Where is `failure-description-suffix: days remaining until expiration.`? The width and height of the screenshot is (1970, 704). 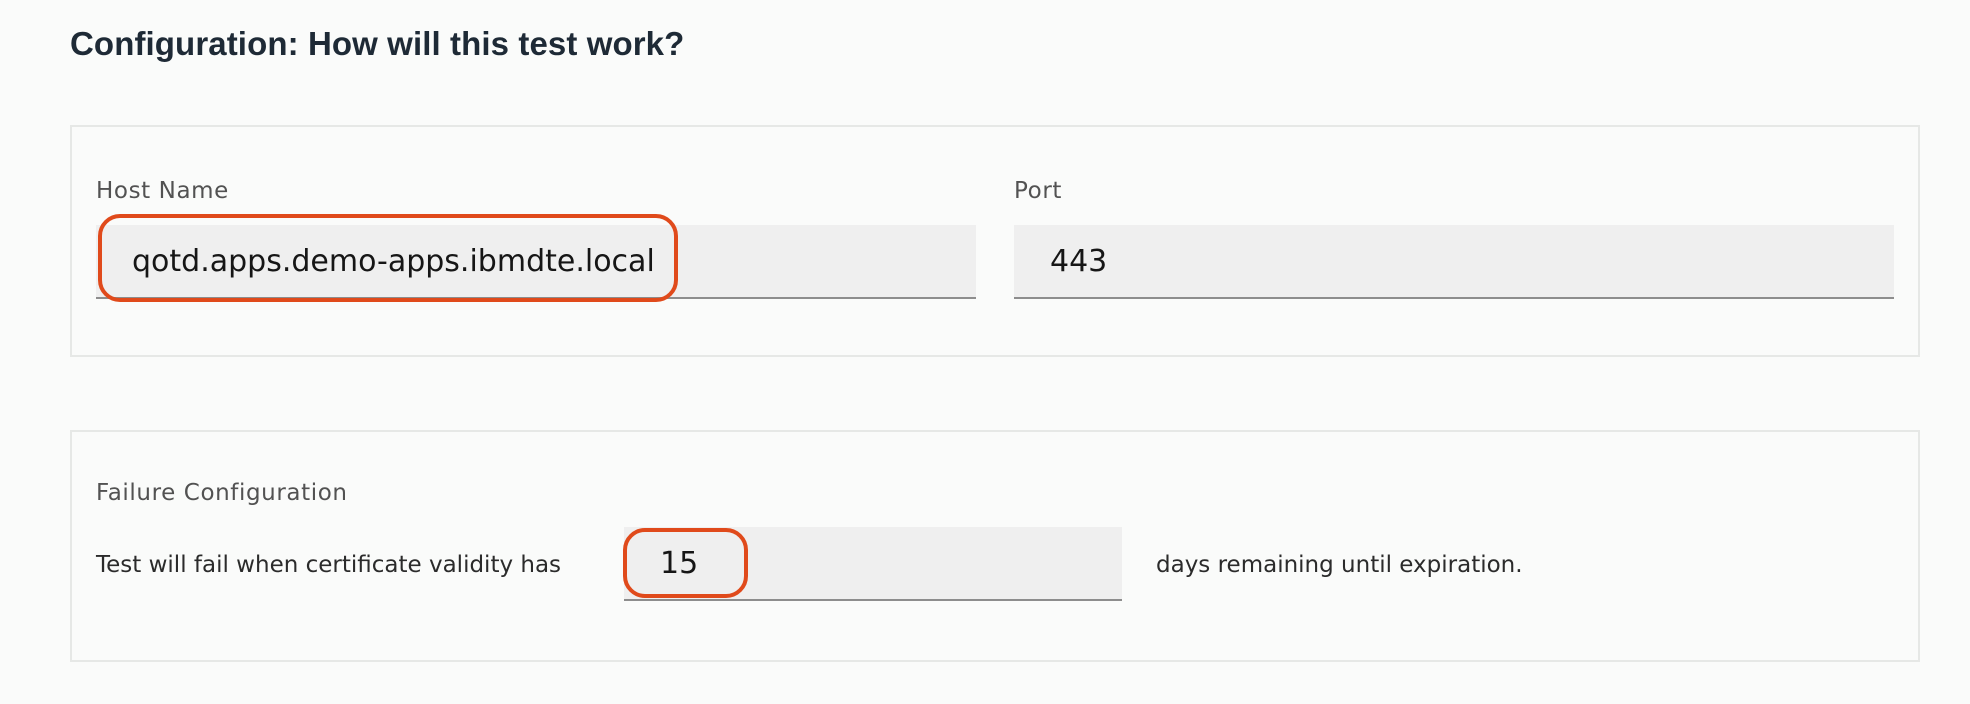 failure-description-suffix: days remaining until expiration. is located at coordinates (1339, 565).